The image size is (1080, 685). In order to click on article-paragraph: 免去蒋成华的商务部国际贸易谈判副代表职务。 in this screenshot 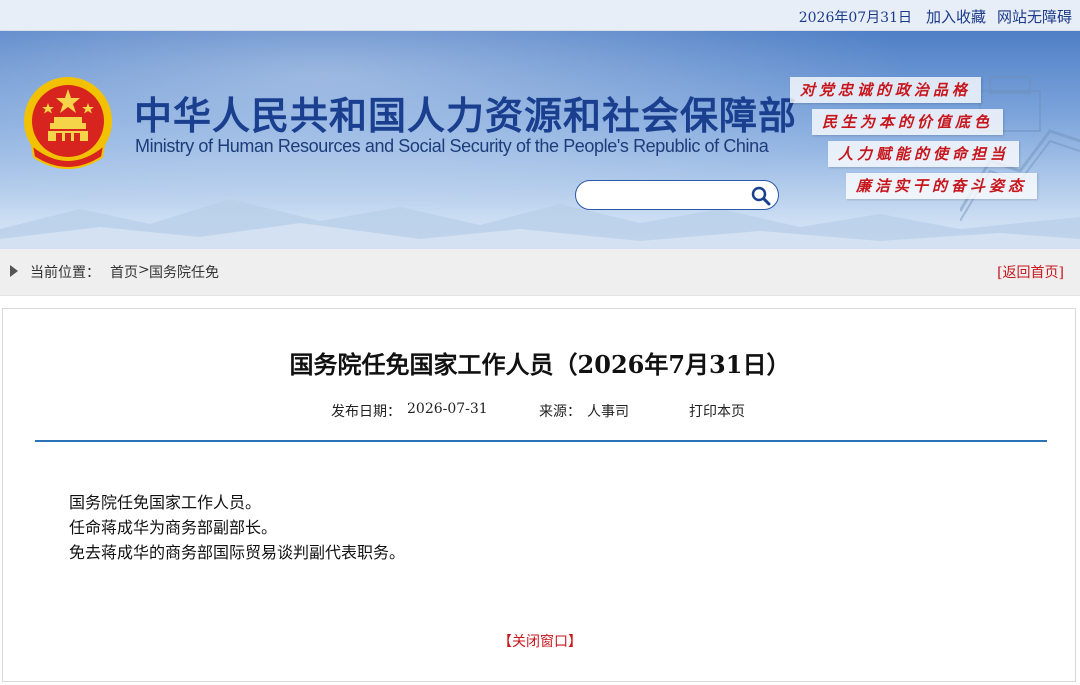, I will do `click(237, 552)`.